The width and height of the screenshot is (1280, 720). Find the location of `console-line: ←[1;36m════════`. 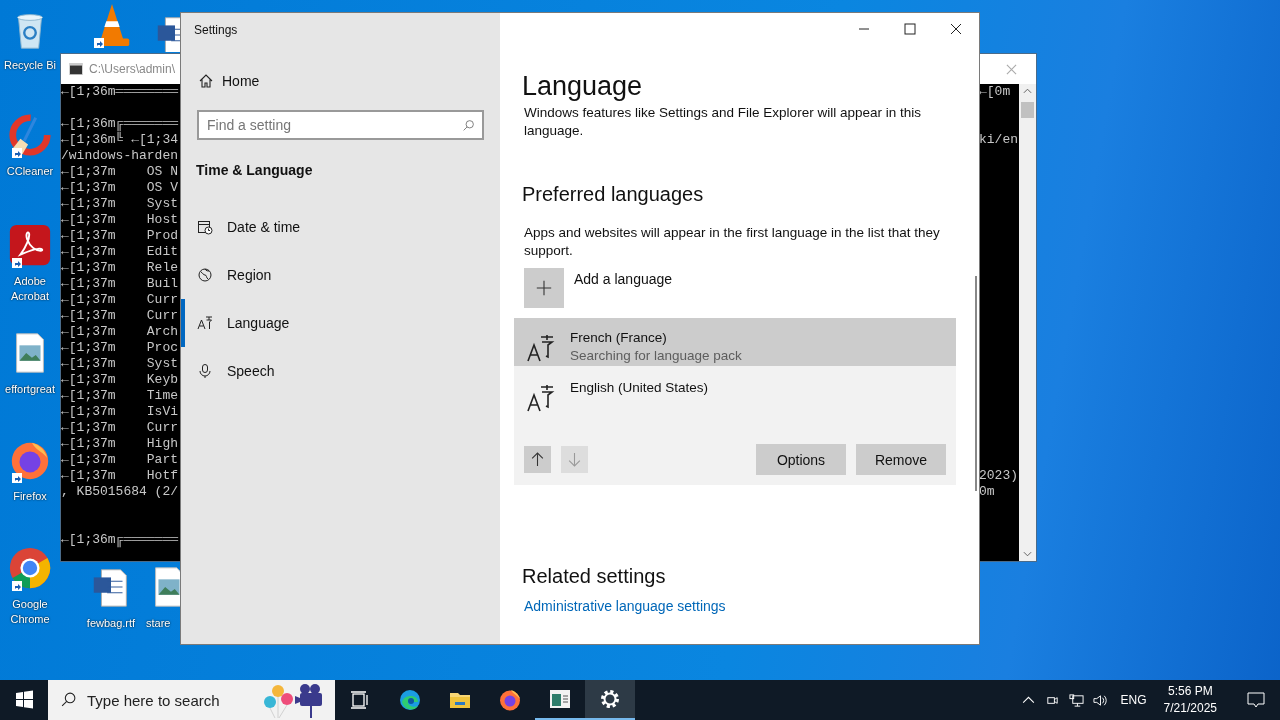

console-line: ←[1;36m════════ is located at coordinates (120, 92).